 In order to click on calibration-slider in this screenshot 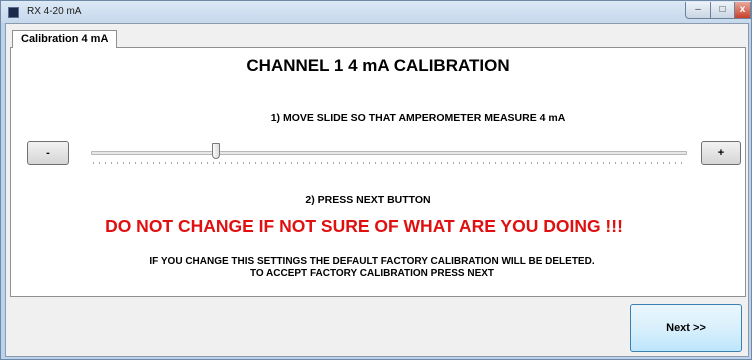, I will do `click(389, 153)`.